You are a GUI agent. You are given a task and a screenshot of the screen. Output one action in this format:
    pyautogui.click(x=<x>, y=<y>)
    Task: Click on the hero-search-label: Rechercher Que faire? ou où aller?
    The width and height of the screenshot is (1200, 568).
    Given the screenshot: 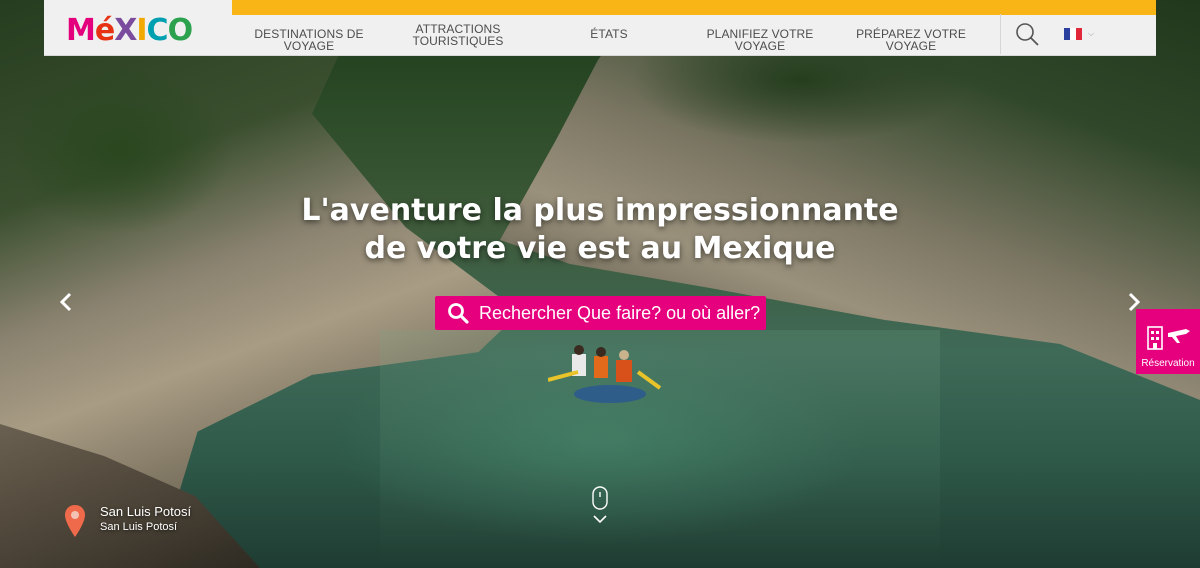 What is the action you would take?
    pyautogui.click(x=620, y=312)
    